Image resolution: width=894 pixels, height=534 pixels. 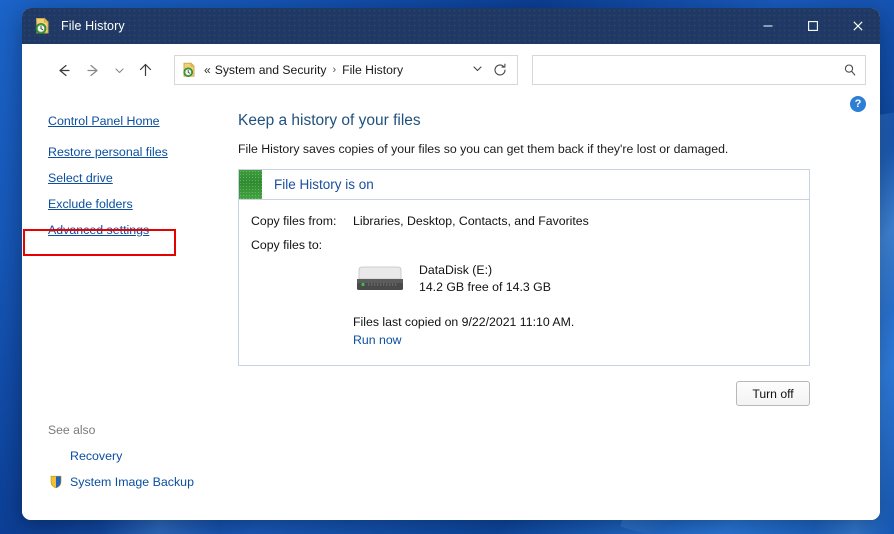 I want to click on back-button, so click(x=63, y=70).